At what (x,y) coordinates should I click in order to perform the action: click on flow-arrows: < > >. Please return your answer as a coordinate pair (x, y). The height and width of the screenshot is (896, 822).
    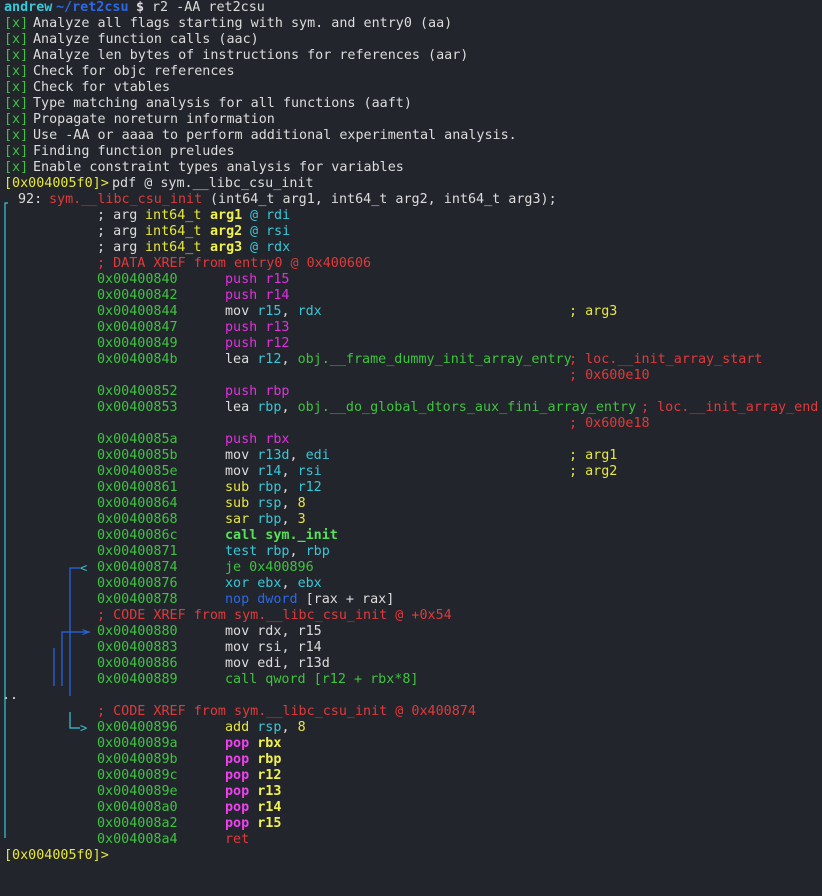
    Looking at the image, I should click on (47, 520).